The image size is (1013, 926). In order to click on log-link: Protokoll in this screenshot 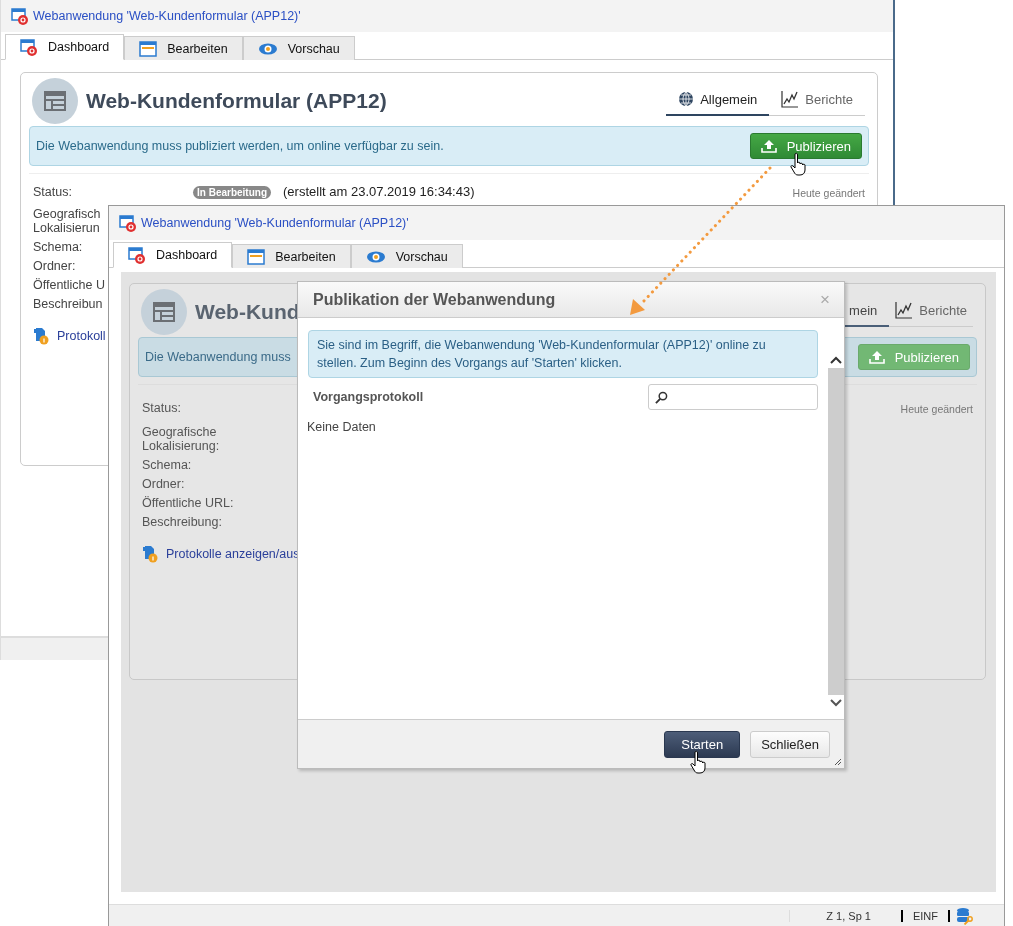, I will do `click(81, 336)`.